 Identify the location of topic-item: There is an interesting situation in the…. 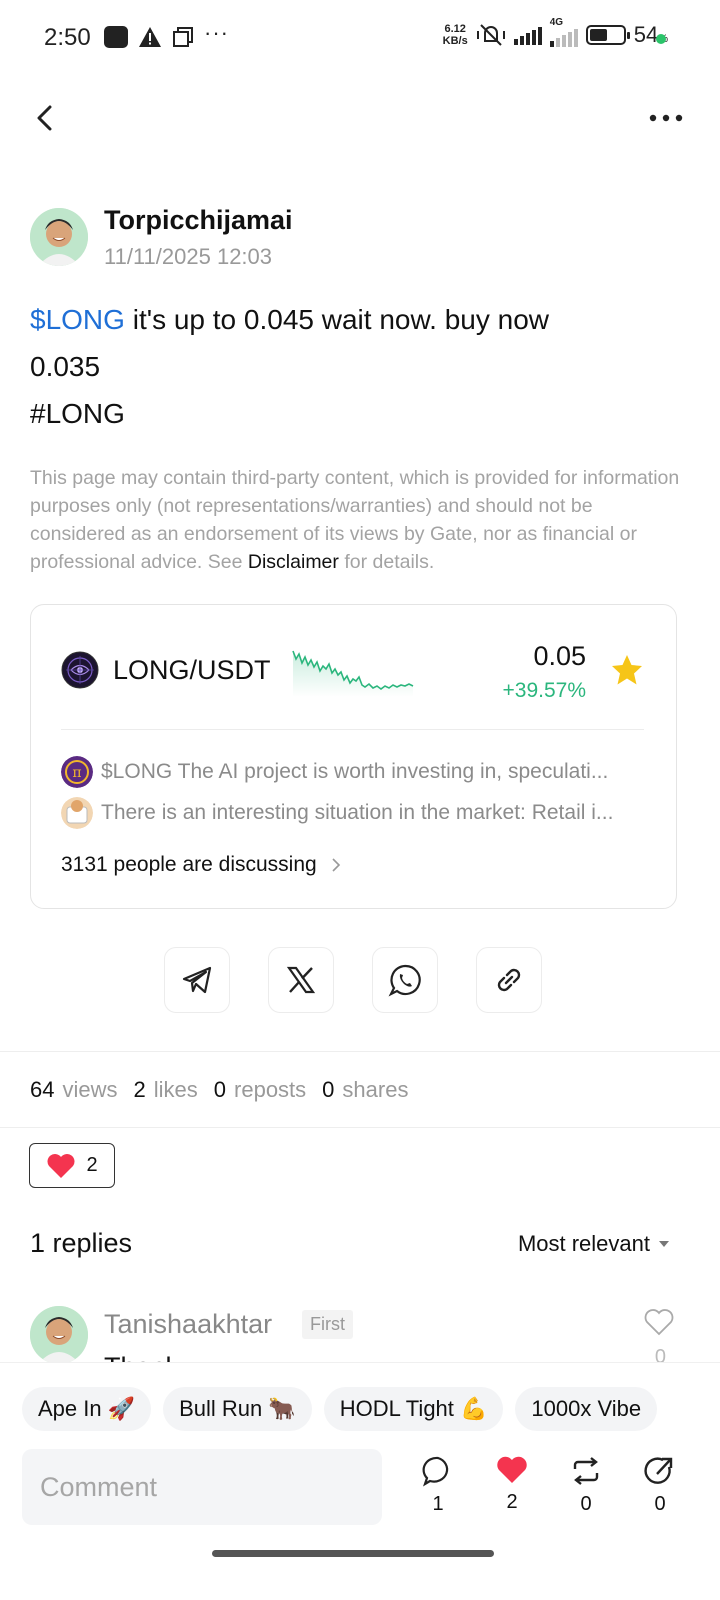
(356, 813).